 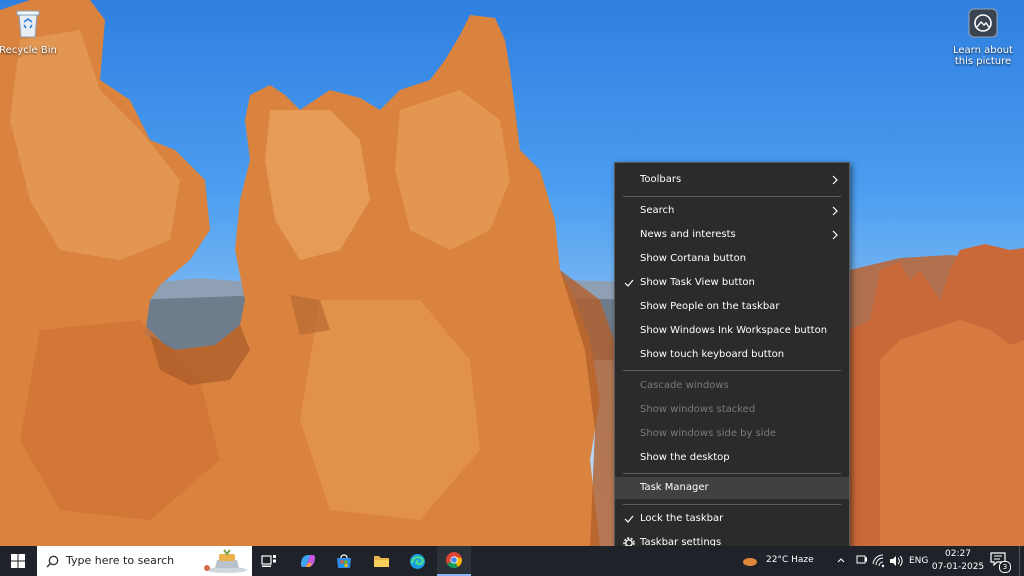 I want to click on learn-about-label-line1: Learn about, so click(x=983, y=50).